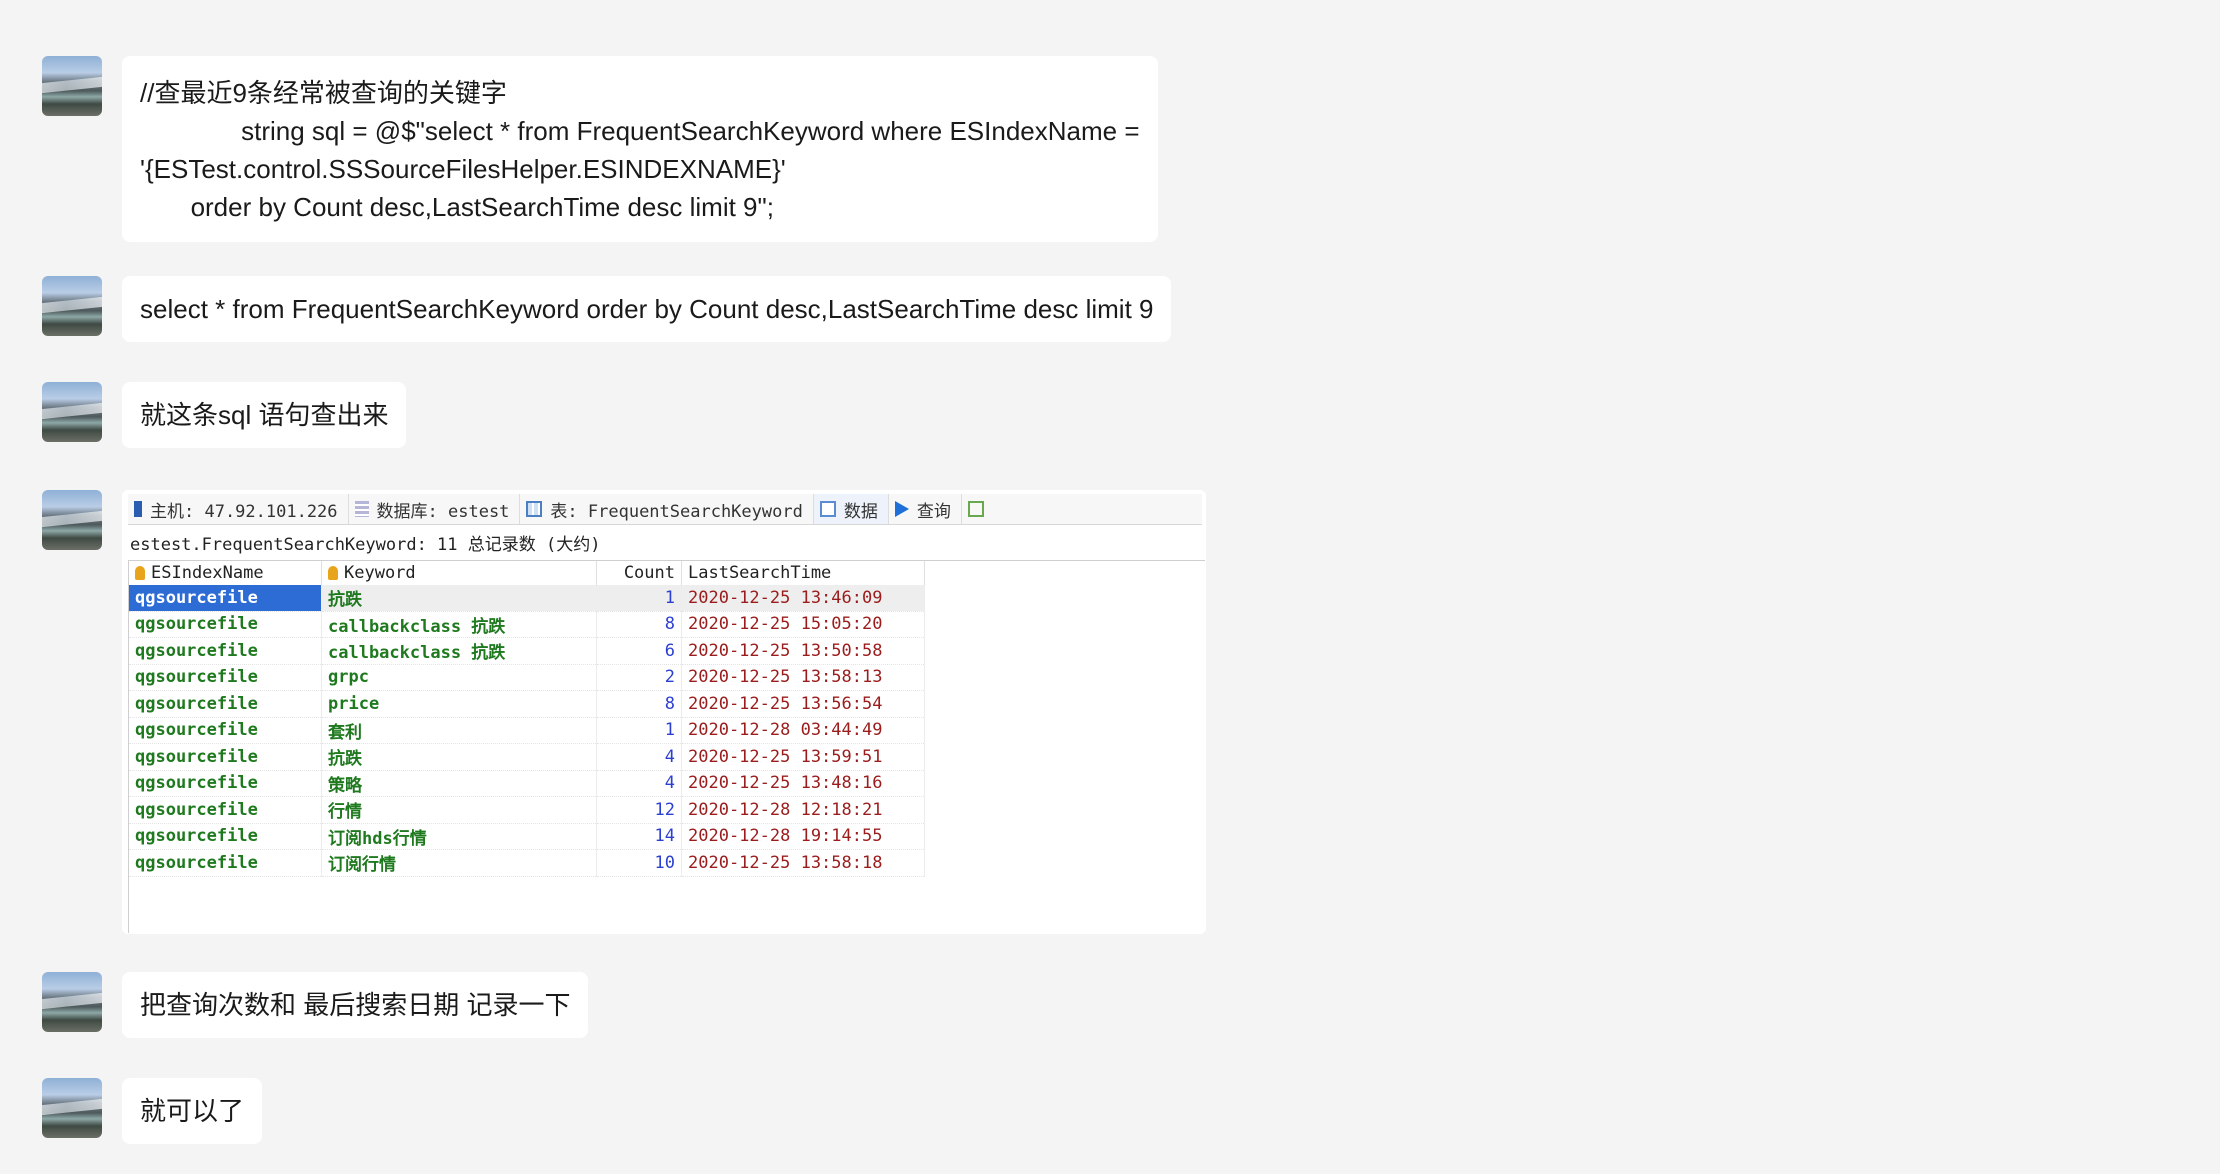 The height and width of the screenshot is (1174, 2220). I want to click on table-cell: 14, so click(639, 836).